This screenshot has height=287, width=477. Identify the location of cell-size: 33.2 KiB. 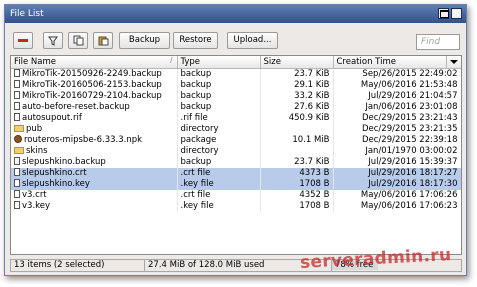
(297, 96).